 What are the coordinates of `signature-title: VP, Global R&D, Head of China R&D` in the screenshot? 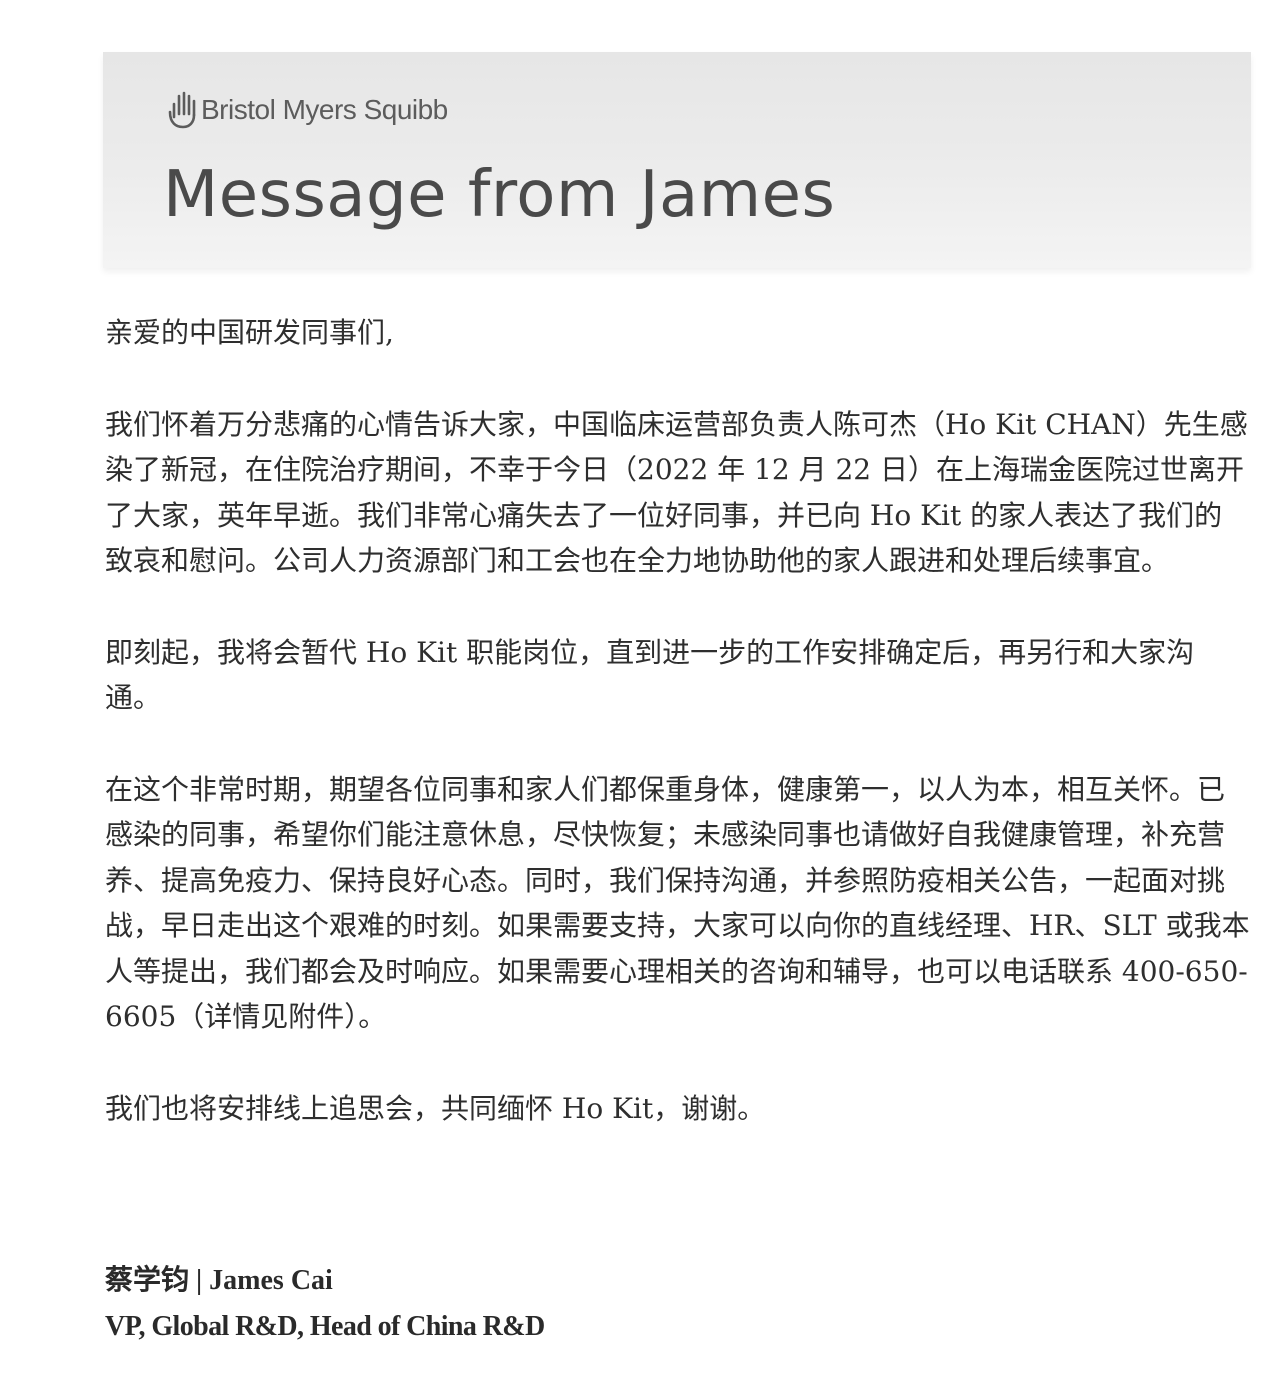 It's located at (325, 1326).